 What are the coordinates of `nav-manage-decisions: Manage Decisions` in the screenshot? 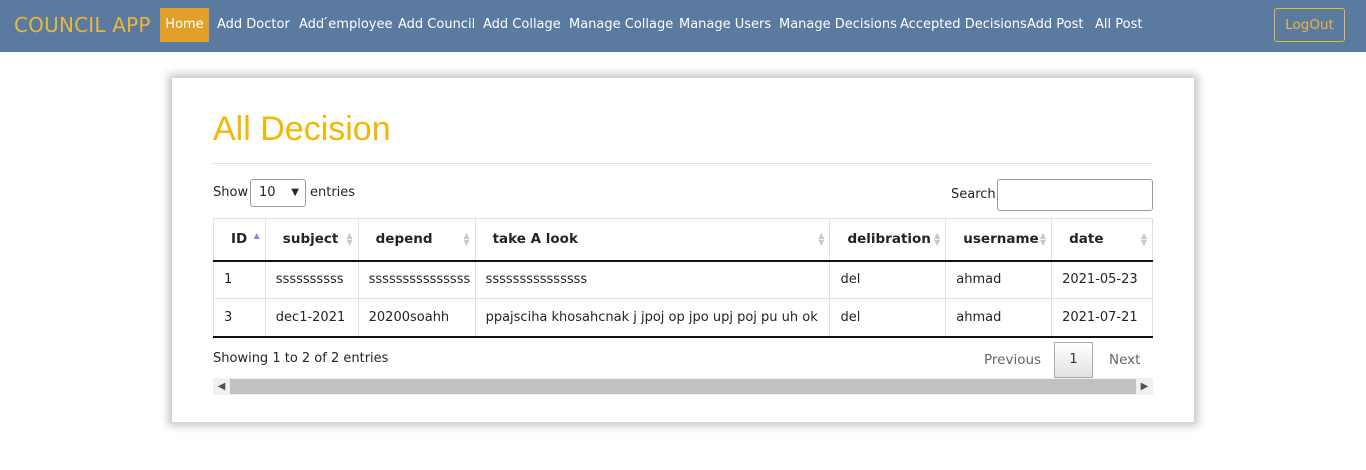 It's located at (838, 25).